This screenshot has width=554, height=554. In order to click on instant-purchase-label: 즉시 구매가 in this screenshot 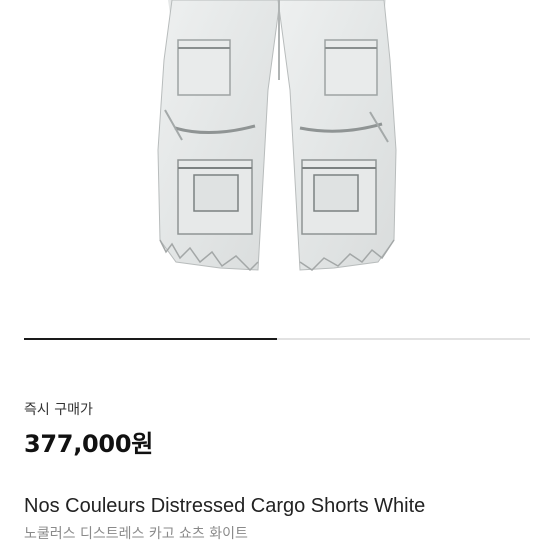, I will do `click(58, 410)`.